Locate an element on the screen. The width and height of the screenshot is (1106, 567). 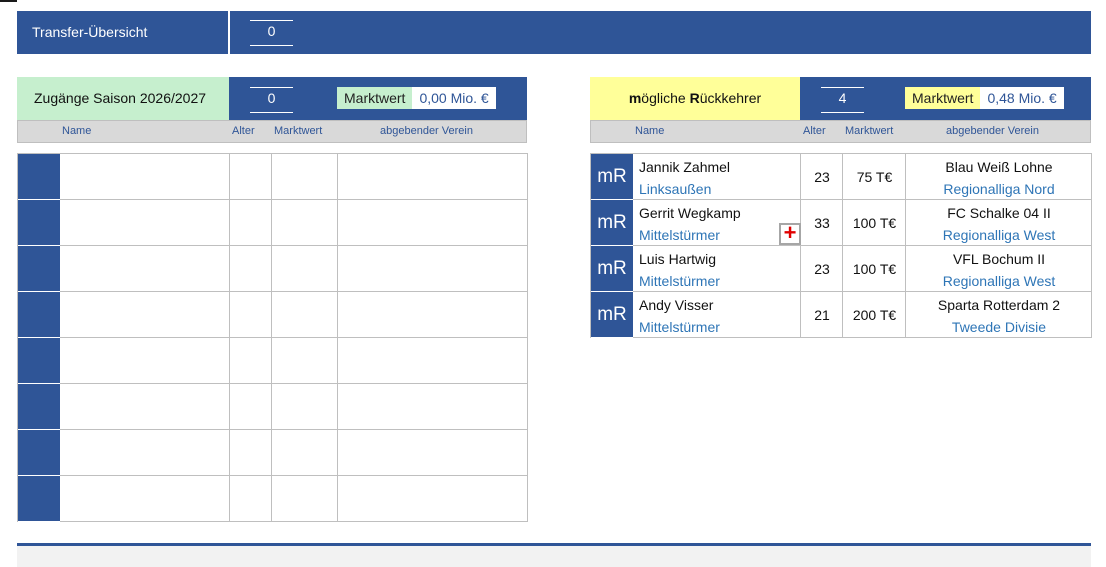
returners-count: 4 is located at coordinates (842, 100).